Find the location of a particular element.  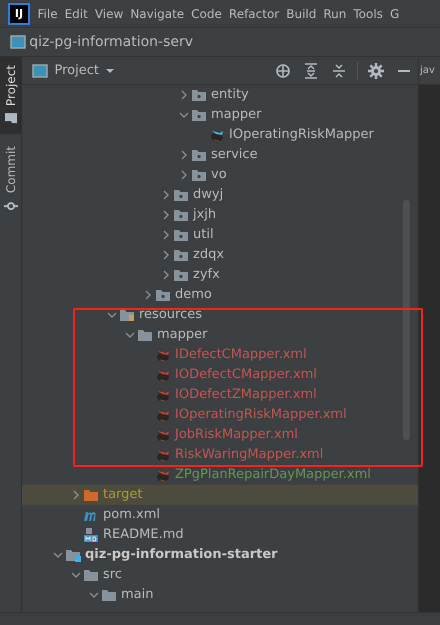

menu-item: Build is located at coordinates (301, 13).